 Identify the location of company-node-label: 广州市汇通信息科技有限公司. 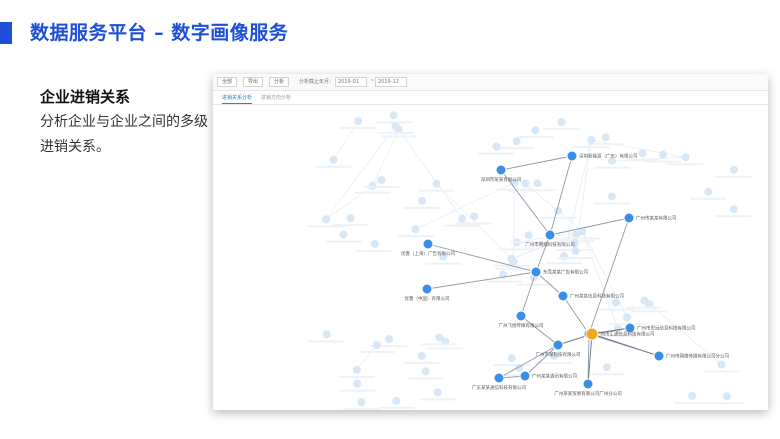
(625, 334).